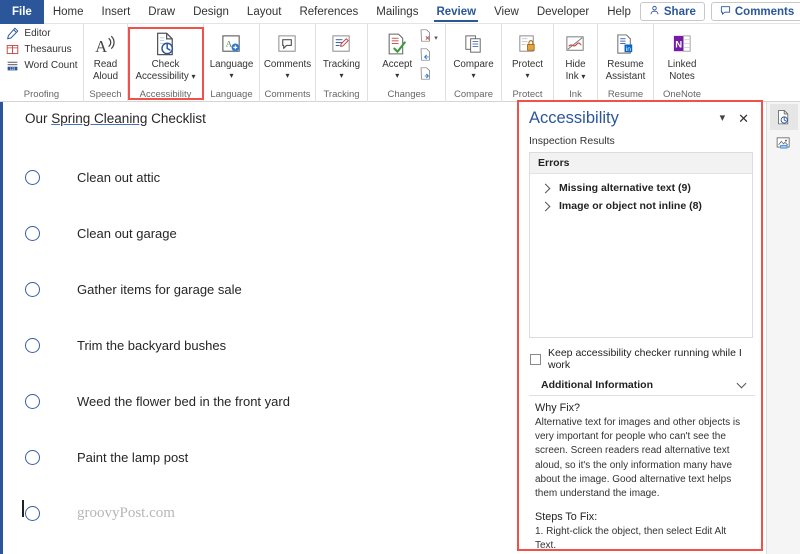 The height and width of the screenshot is (554, 800). I want to click on read-aloud-button: A Read Aloud, so click(106, 55).